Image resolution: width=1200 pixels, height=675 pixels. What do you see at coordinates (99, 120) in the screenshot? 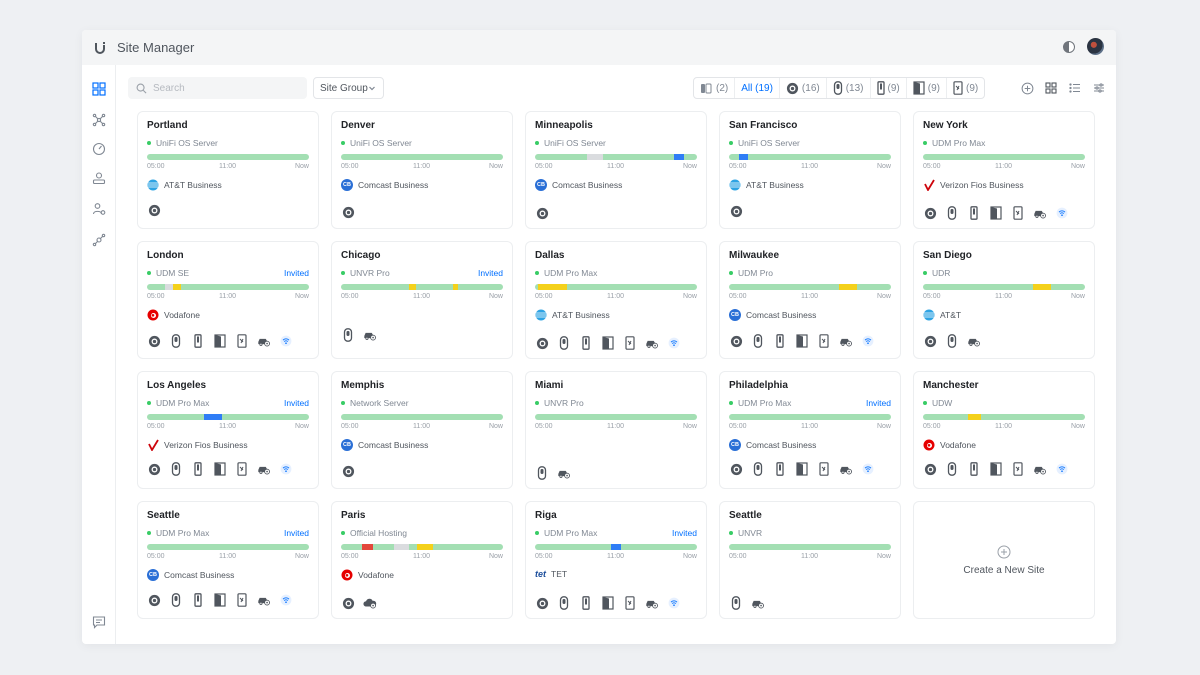
I see `topology-icon` at bounding box center [99, 120].